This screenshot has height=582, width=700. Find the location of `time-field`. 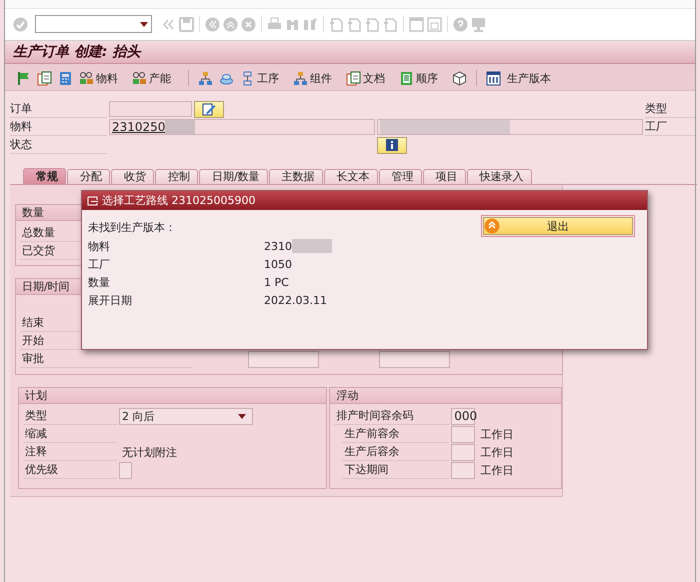

time-field is located at coordinates (414, 359).